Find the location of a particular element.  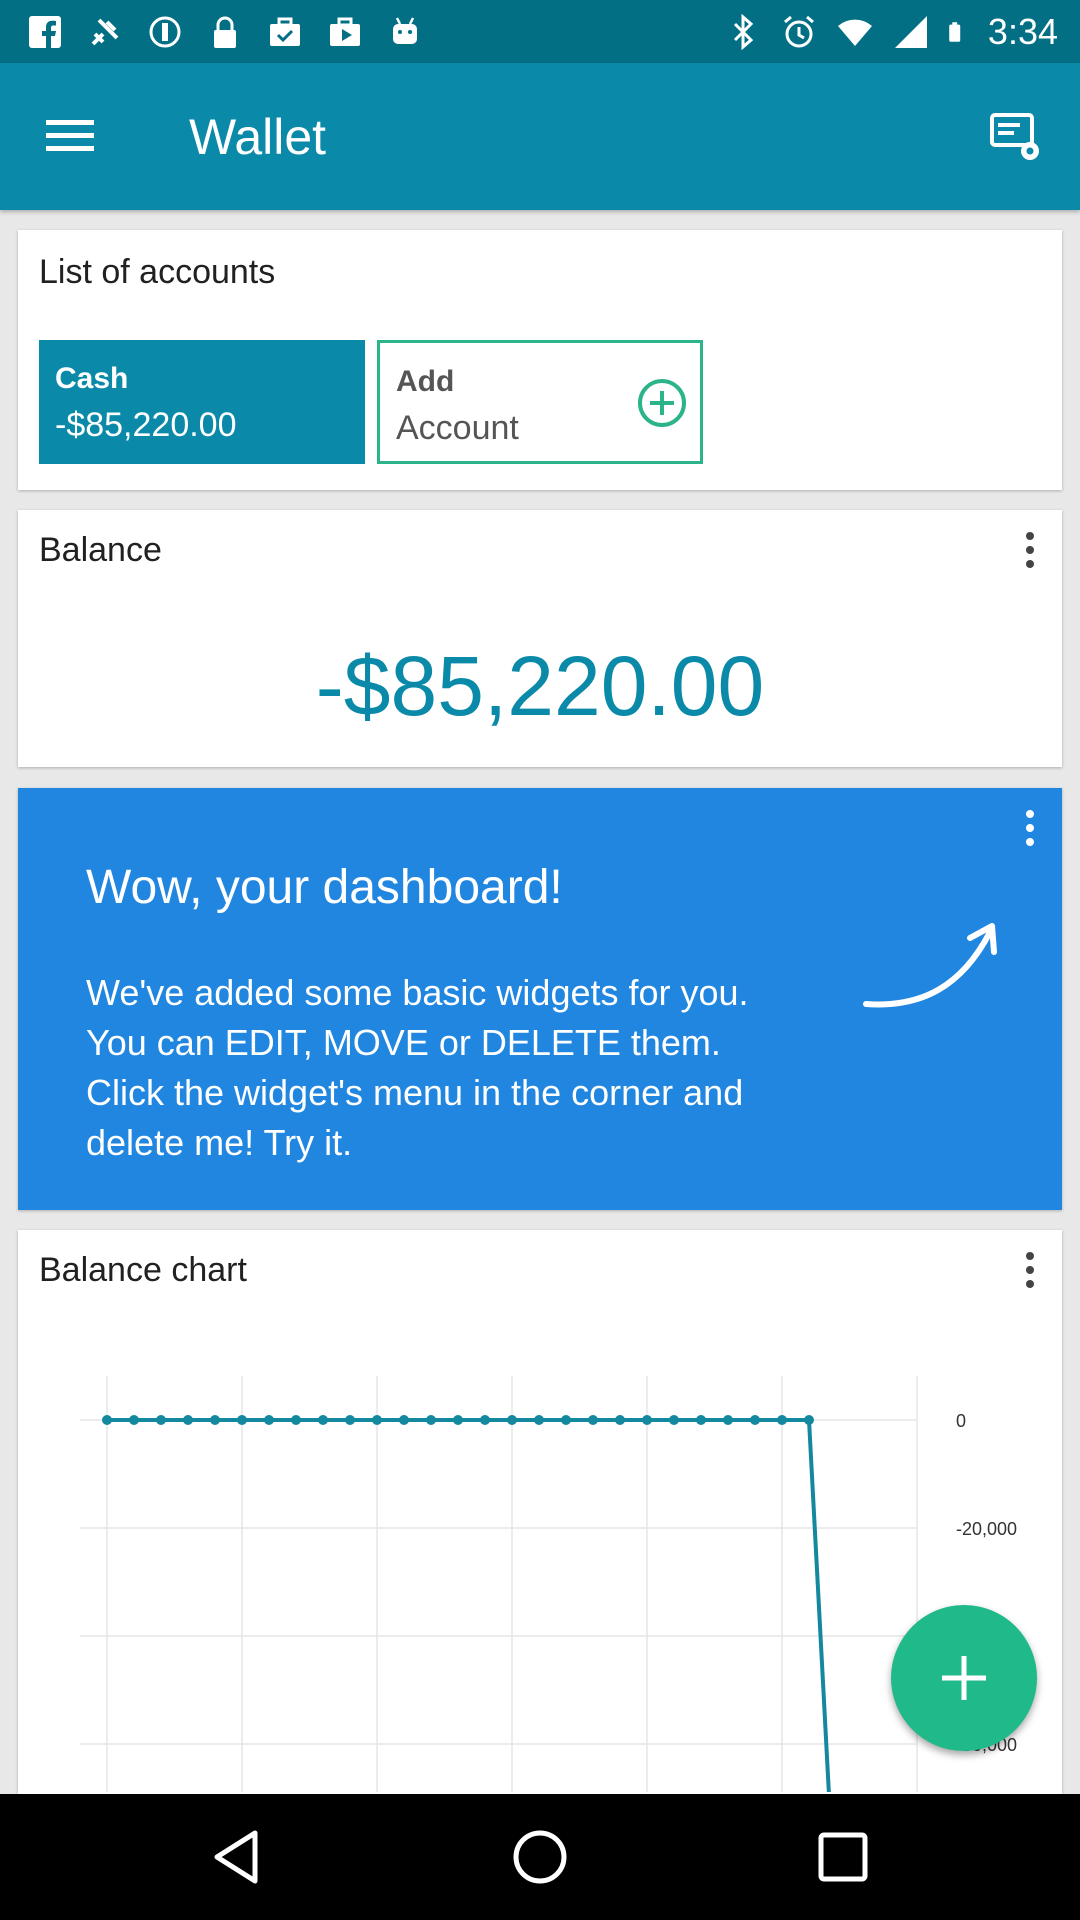

balance-card: Balance -$85,220.00 is located at coordinates (540, 638).